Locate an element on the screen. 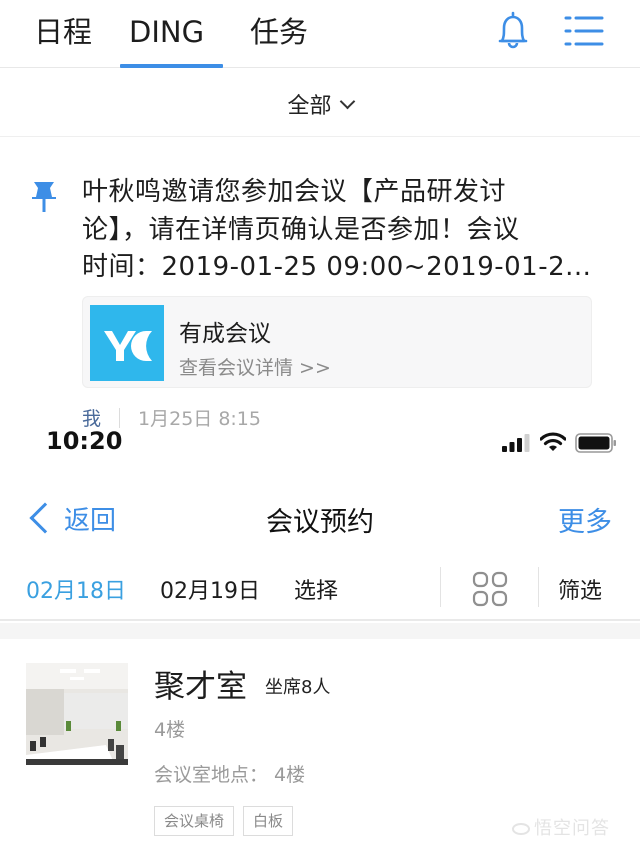 Image resolution: width=640 pixels, height=852 pixels. watermark-logo-icon is located at coordinates (521, 829).